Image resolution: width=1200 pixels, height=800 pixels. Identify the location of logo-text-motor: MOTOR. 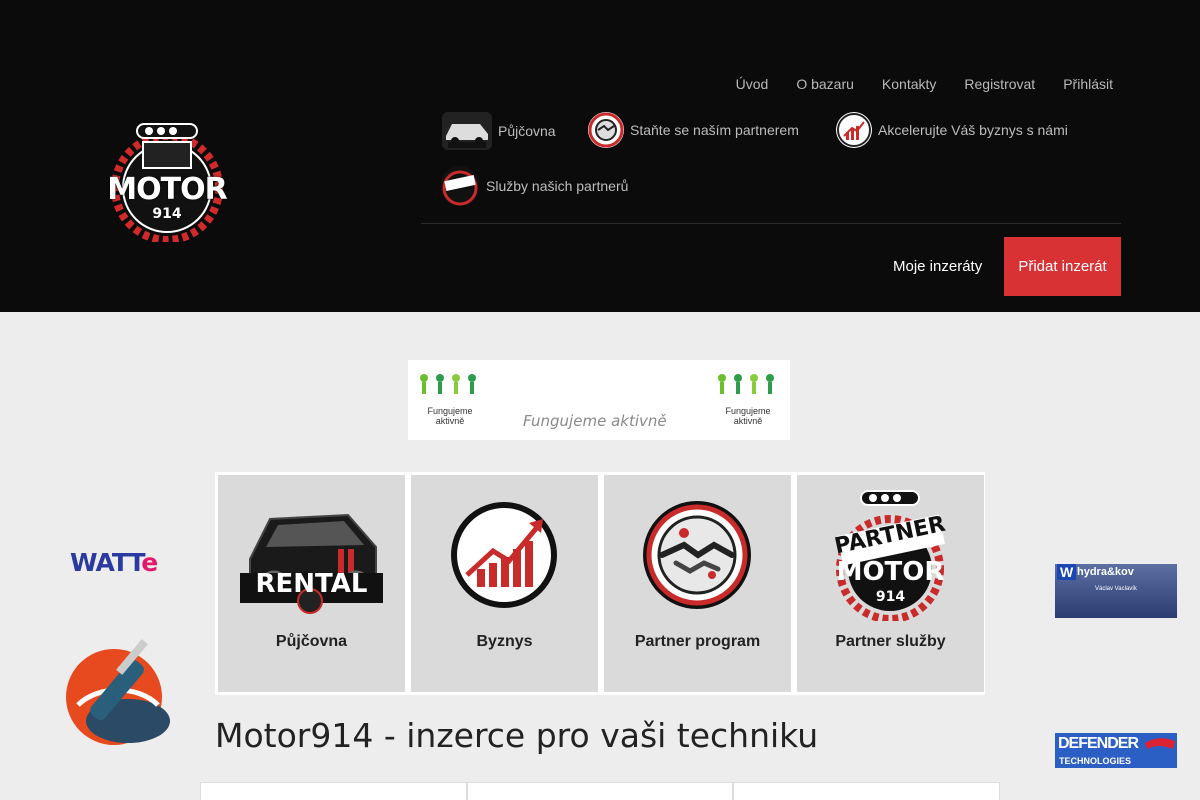
(167, 189).